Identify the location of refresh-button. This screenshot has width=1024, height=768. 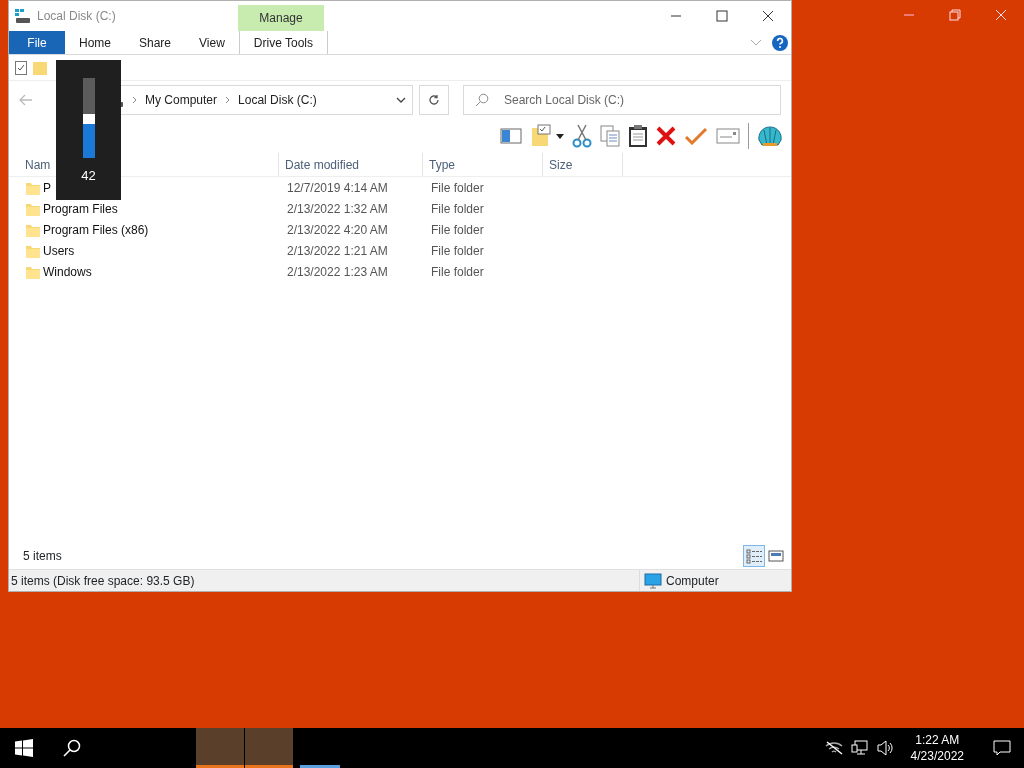
(434, 100).